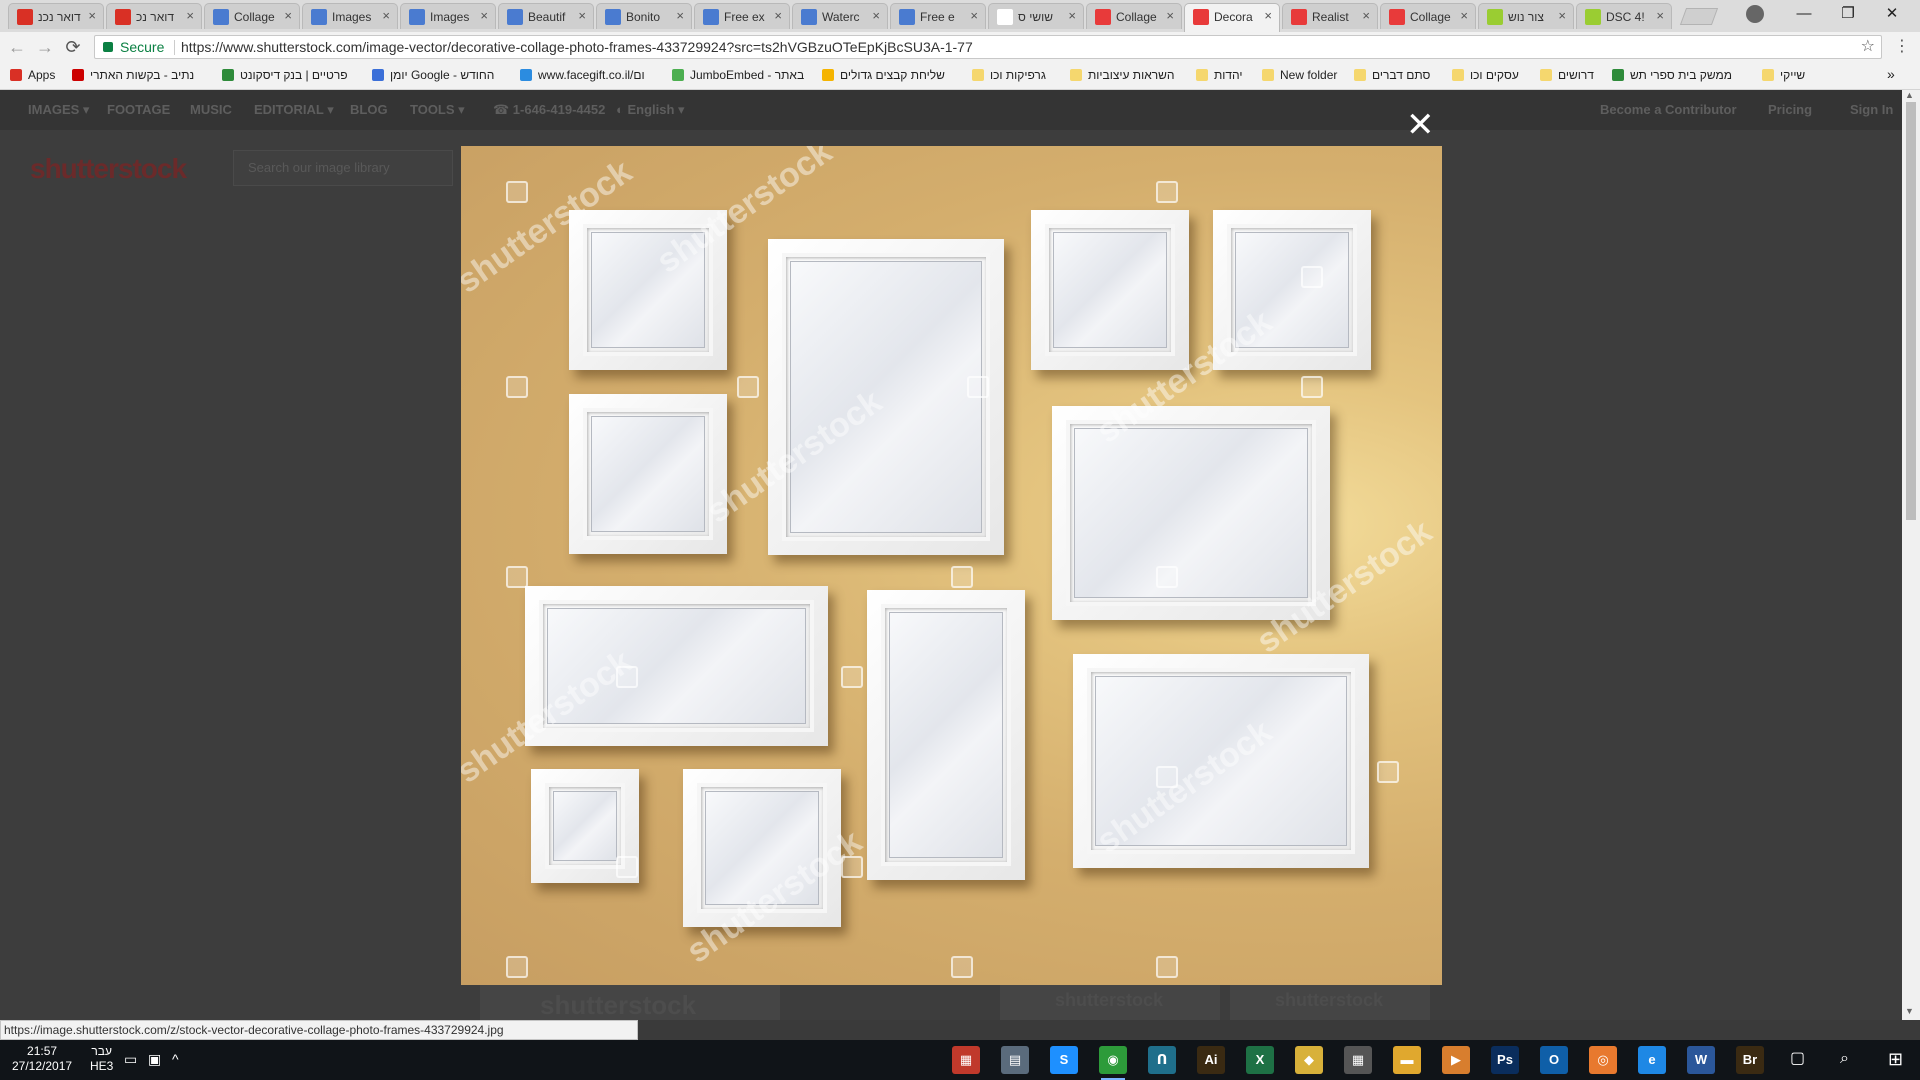 The width and height of the screenshot is (1920, 1080). What do you see at coordinates (1804, 14) in the screenshot?
I see `minimize-button: —` at bounding box center [1804, 14].